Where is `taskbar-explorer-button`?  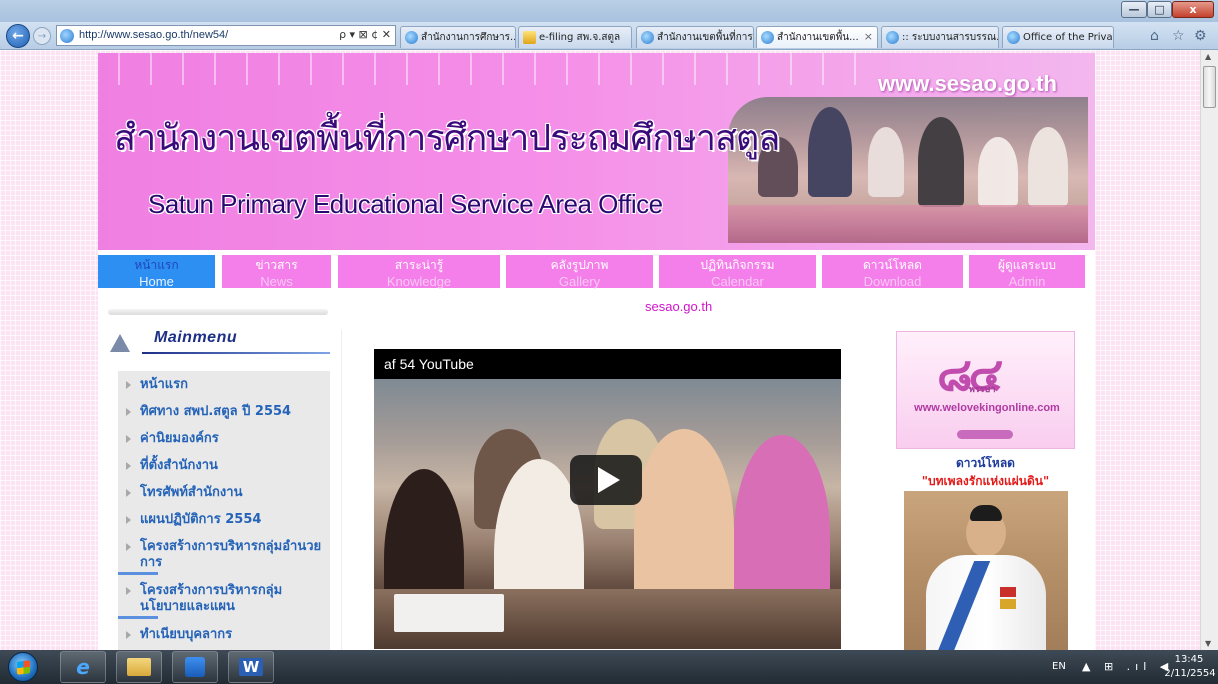 taskbar-explorer-button is located at coordinates (139, 667).